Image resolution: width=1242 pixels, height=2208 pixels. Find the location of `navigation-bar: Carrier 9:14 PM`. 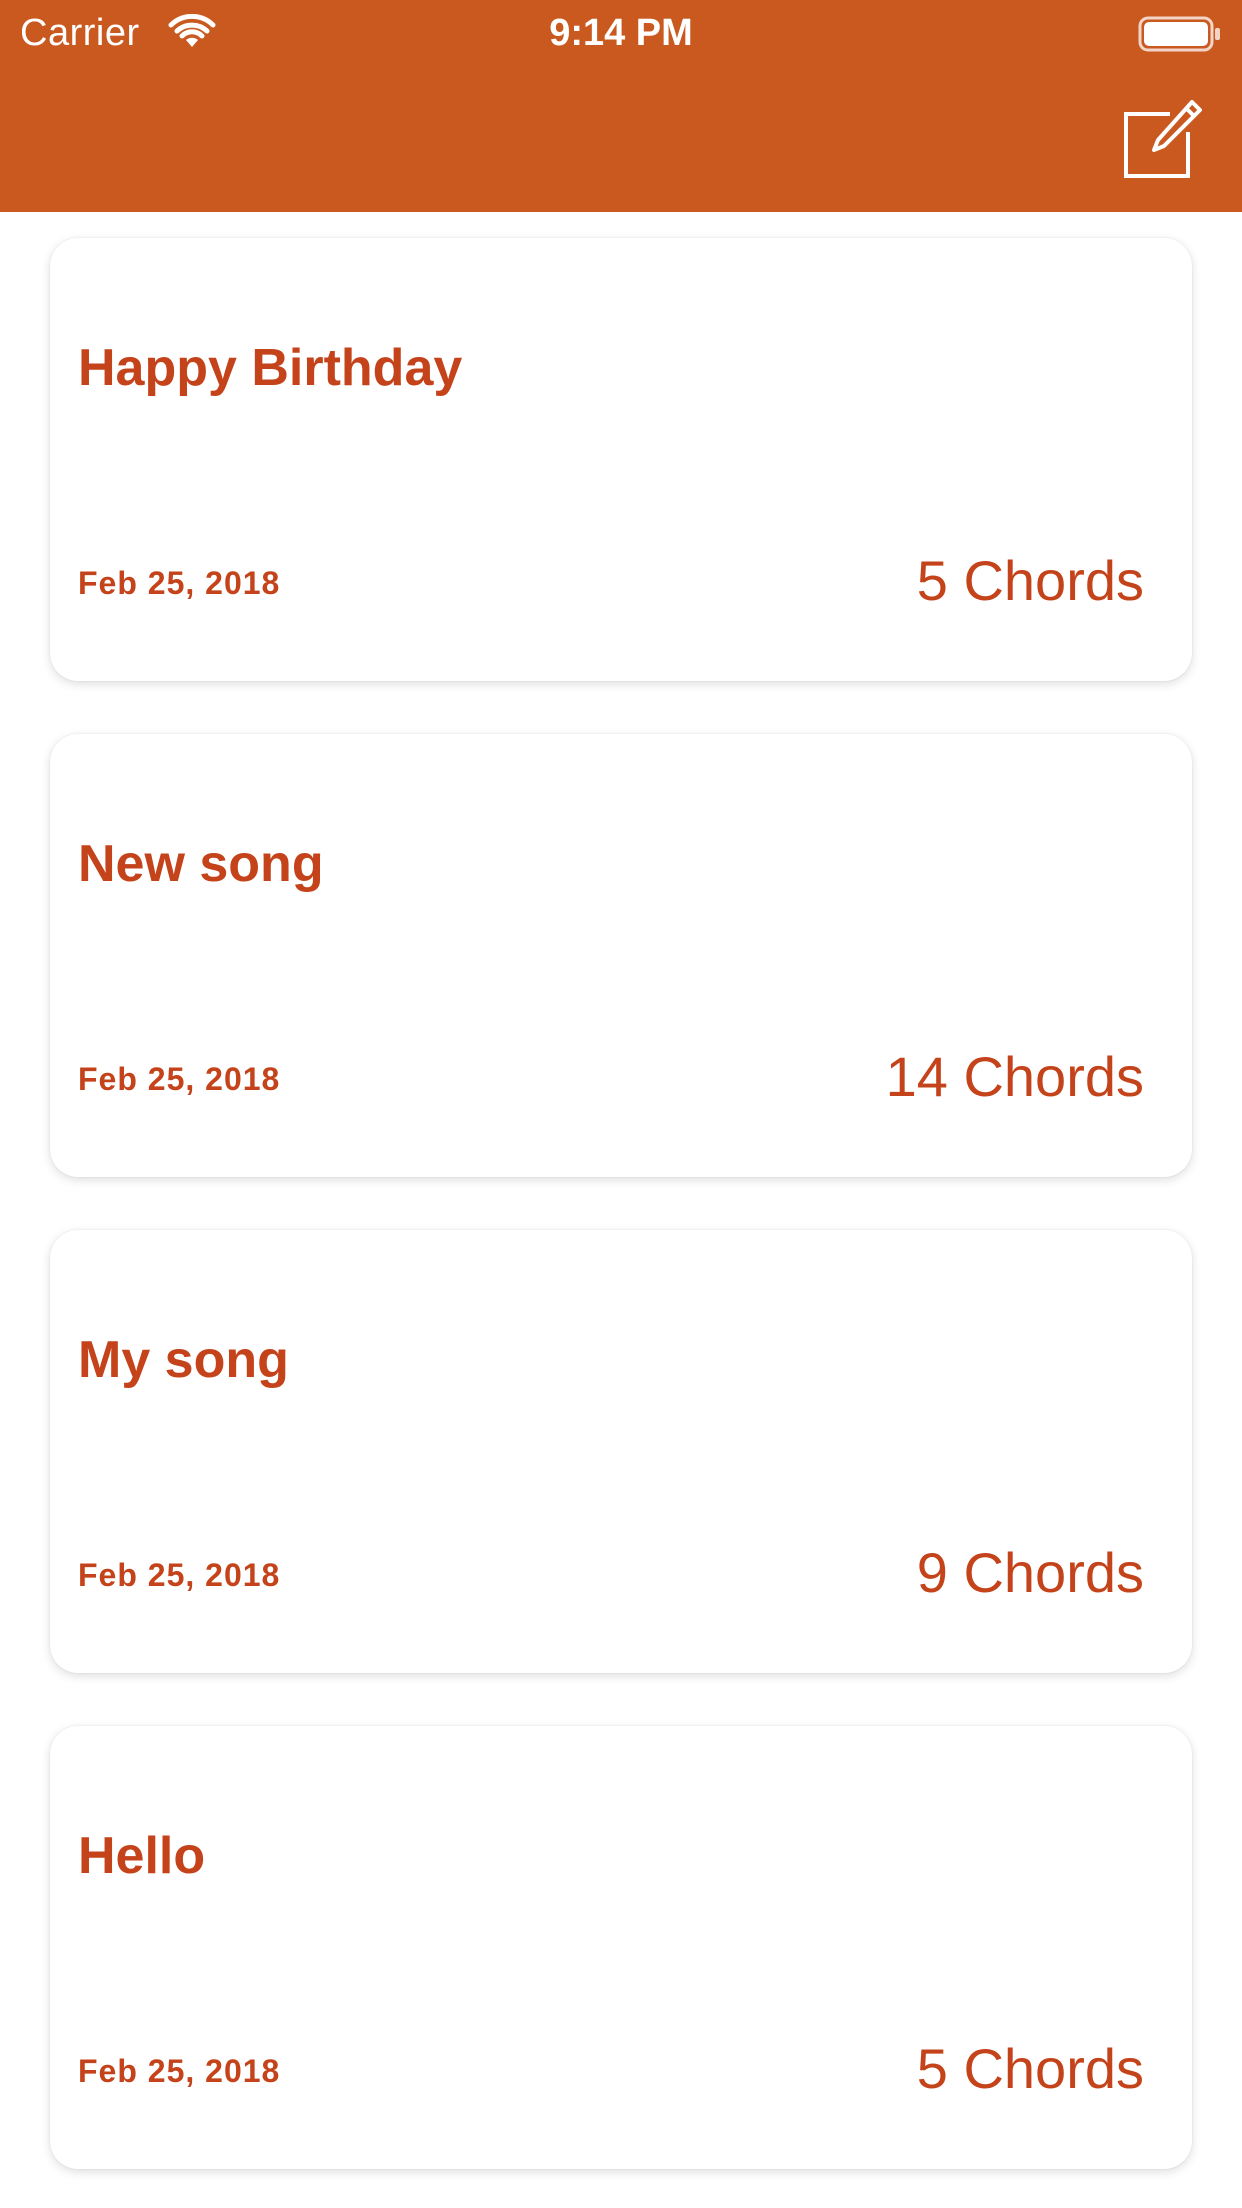

navigation-bar: Carrier 9:14 PM is located at coordinates (621, 106).